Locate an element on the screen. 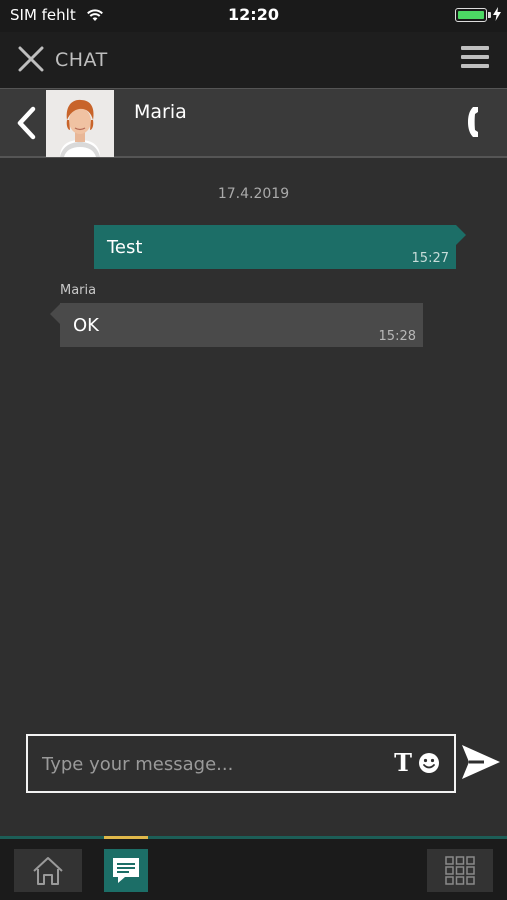 This screenshot has width=507, height=900. battery-icon is located at coordinates (471, 15).